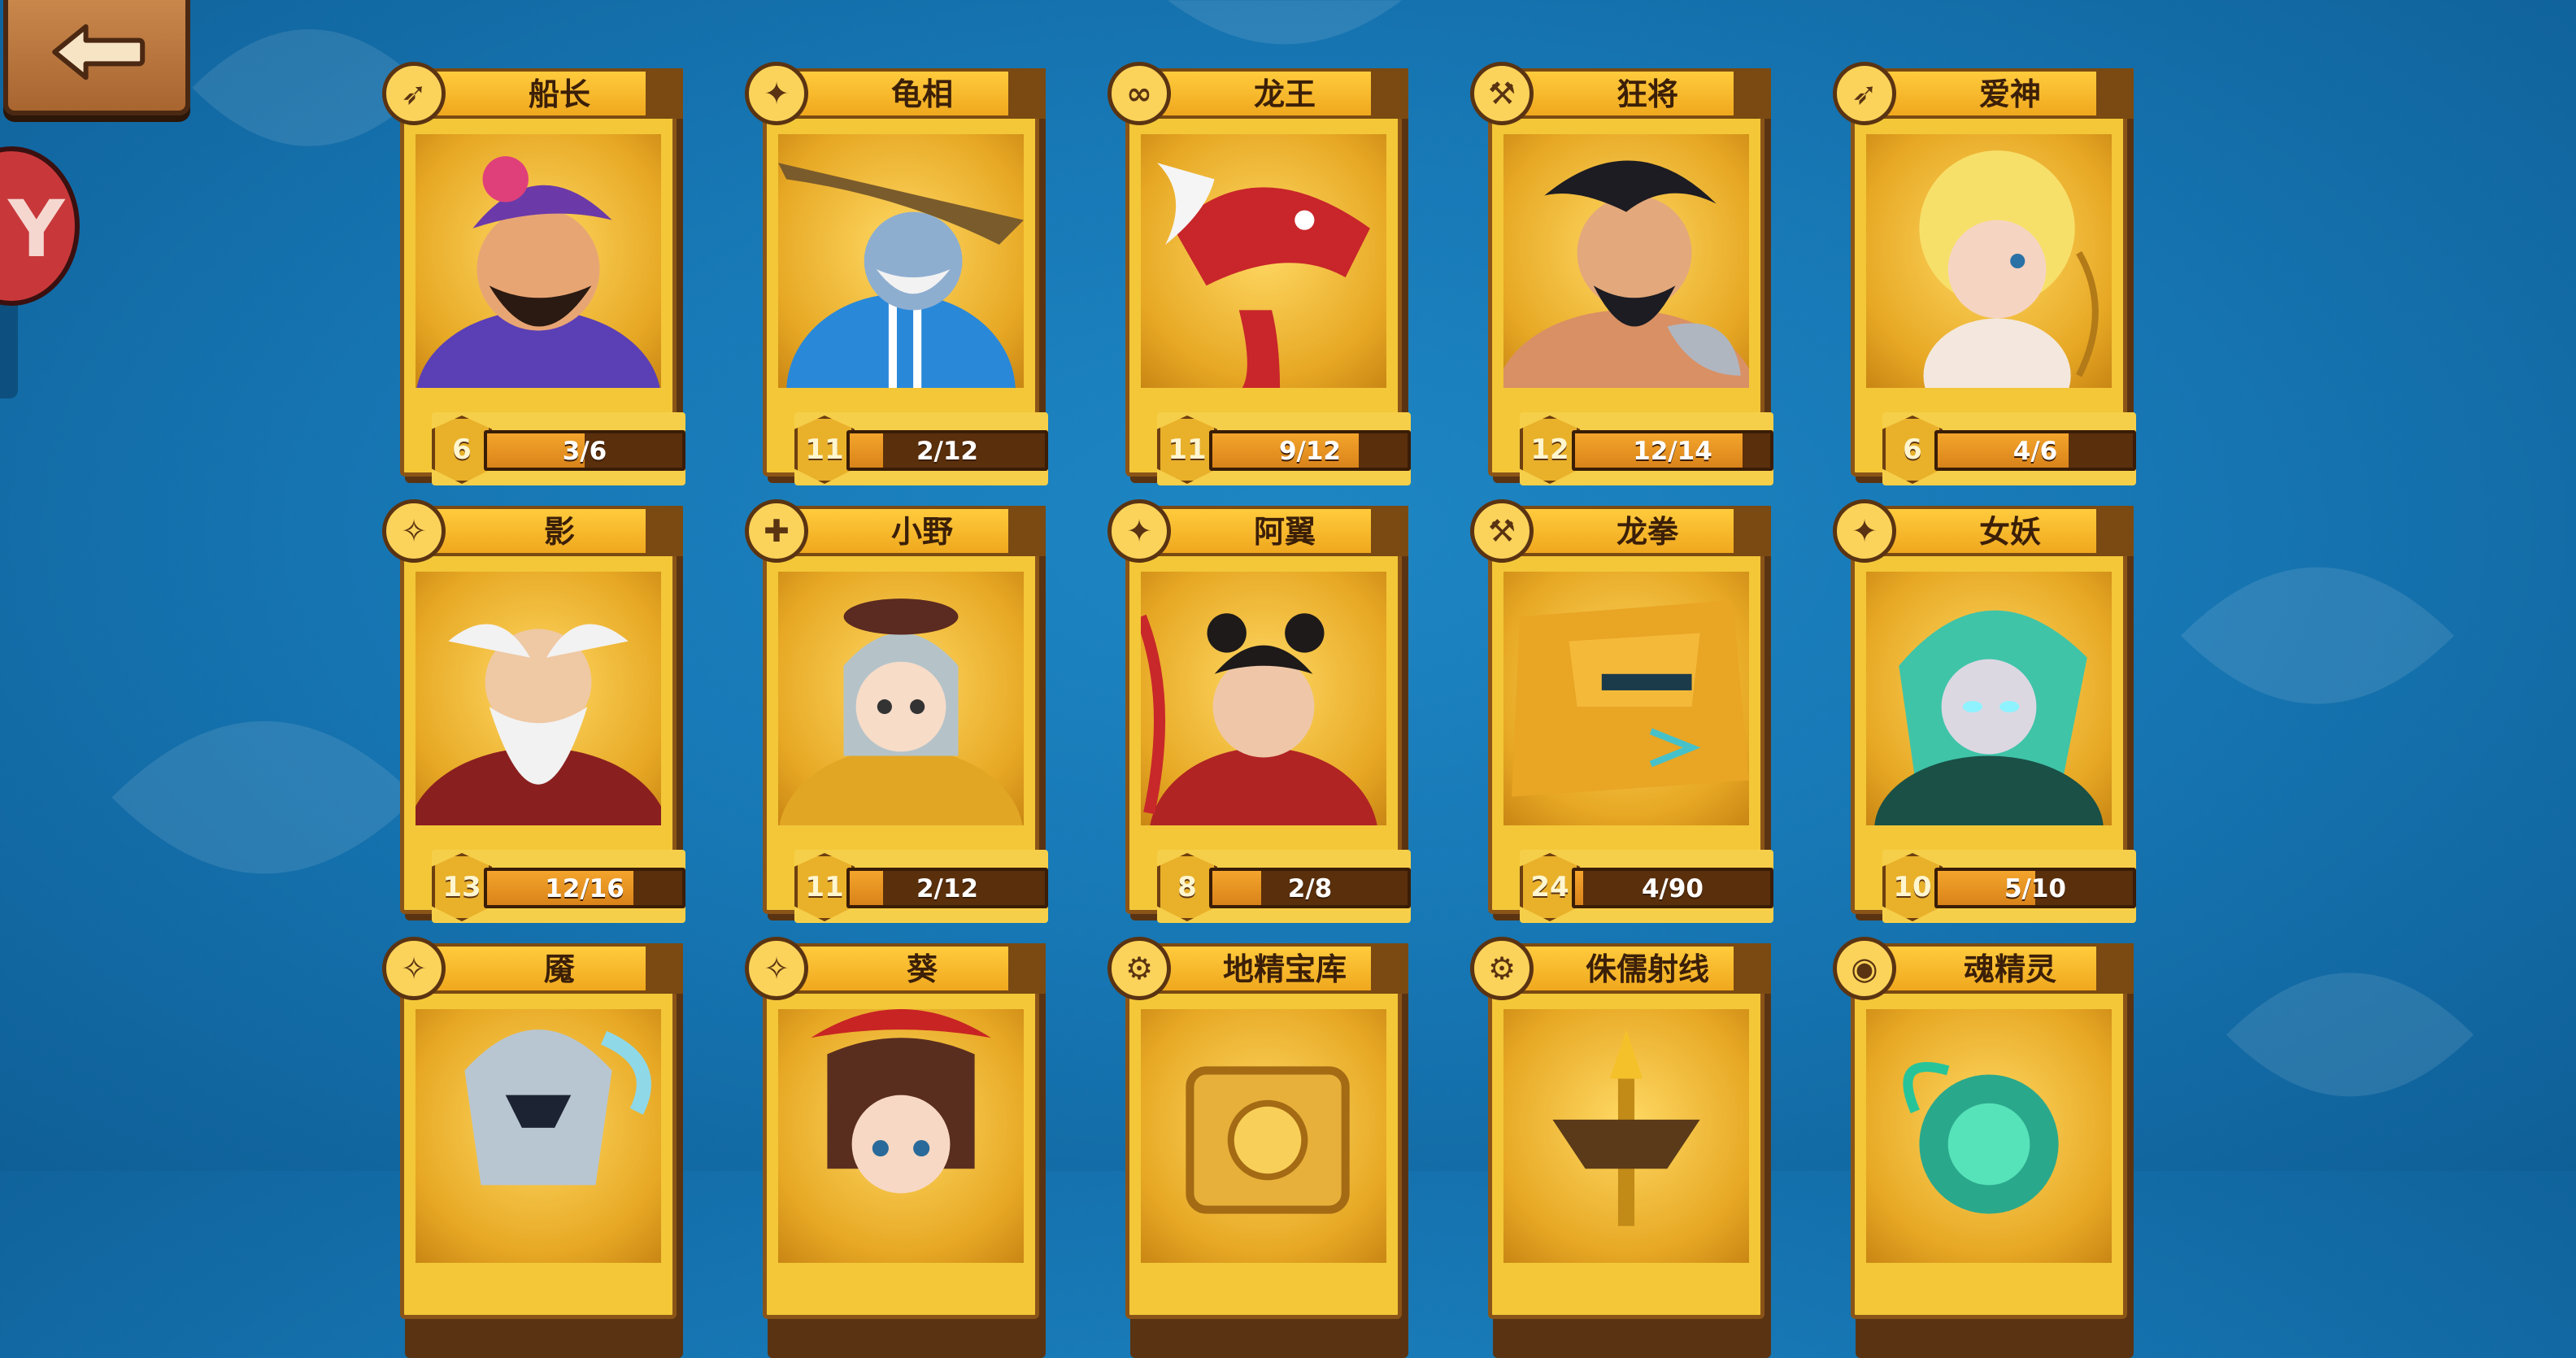  What do you see at coordinates (1647, 969) in the screenshot?
I see `hero-name: 侏儒射线` at bounding box center [1647, 969].